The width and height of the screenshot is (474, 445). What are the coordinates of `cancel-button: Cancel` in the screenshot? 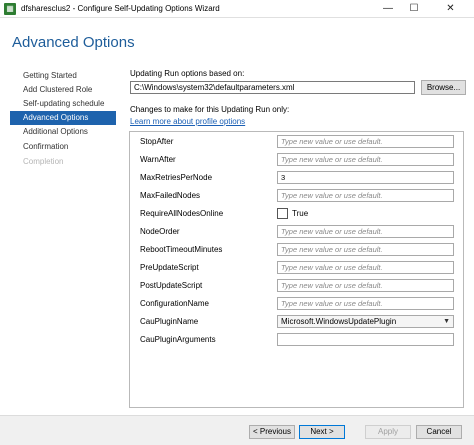 It's located at (439, 432).